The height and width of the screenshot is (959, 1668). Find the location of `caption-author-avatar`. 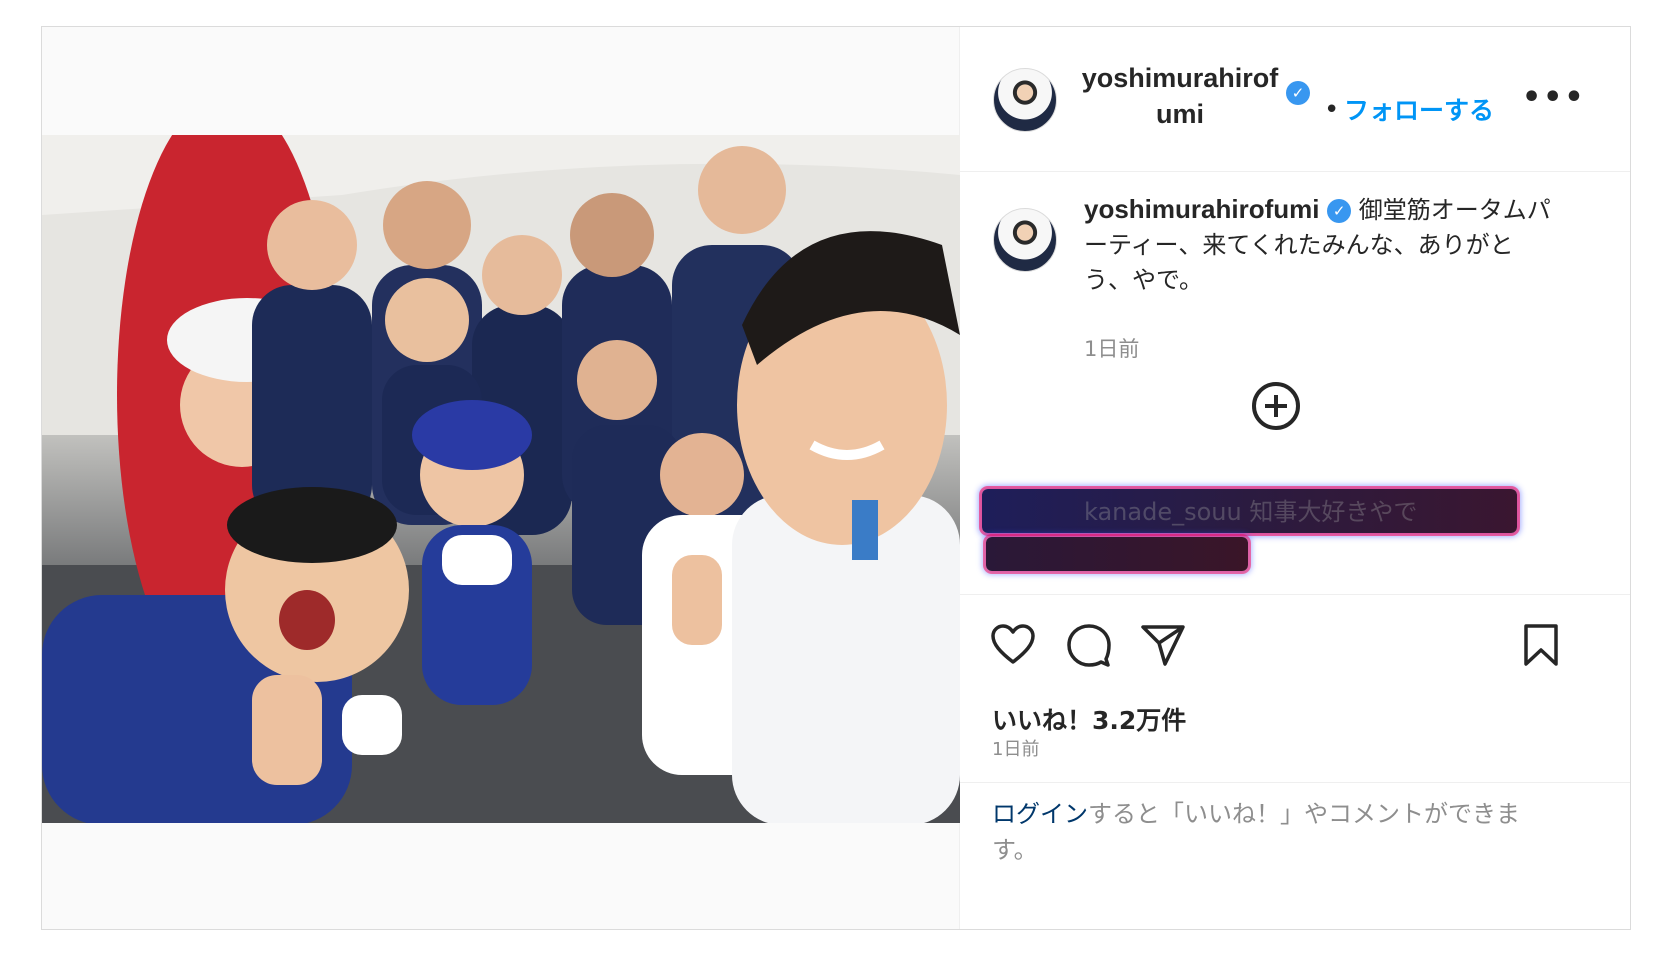

caption-author-avatar is located at coordinates (1025, 240).